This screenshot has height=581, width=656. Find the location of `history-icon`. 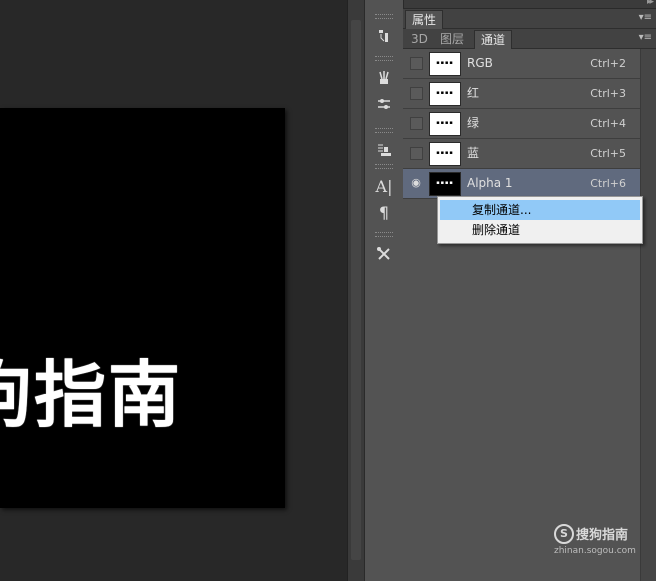

history-icon is located at coordinates (384, 36).